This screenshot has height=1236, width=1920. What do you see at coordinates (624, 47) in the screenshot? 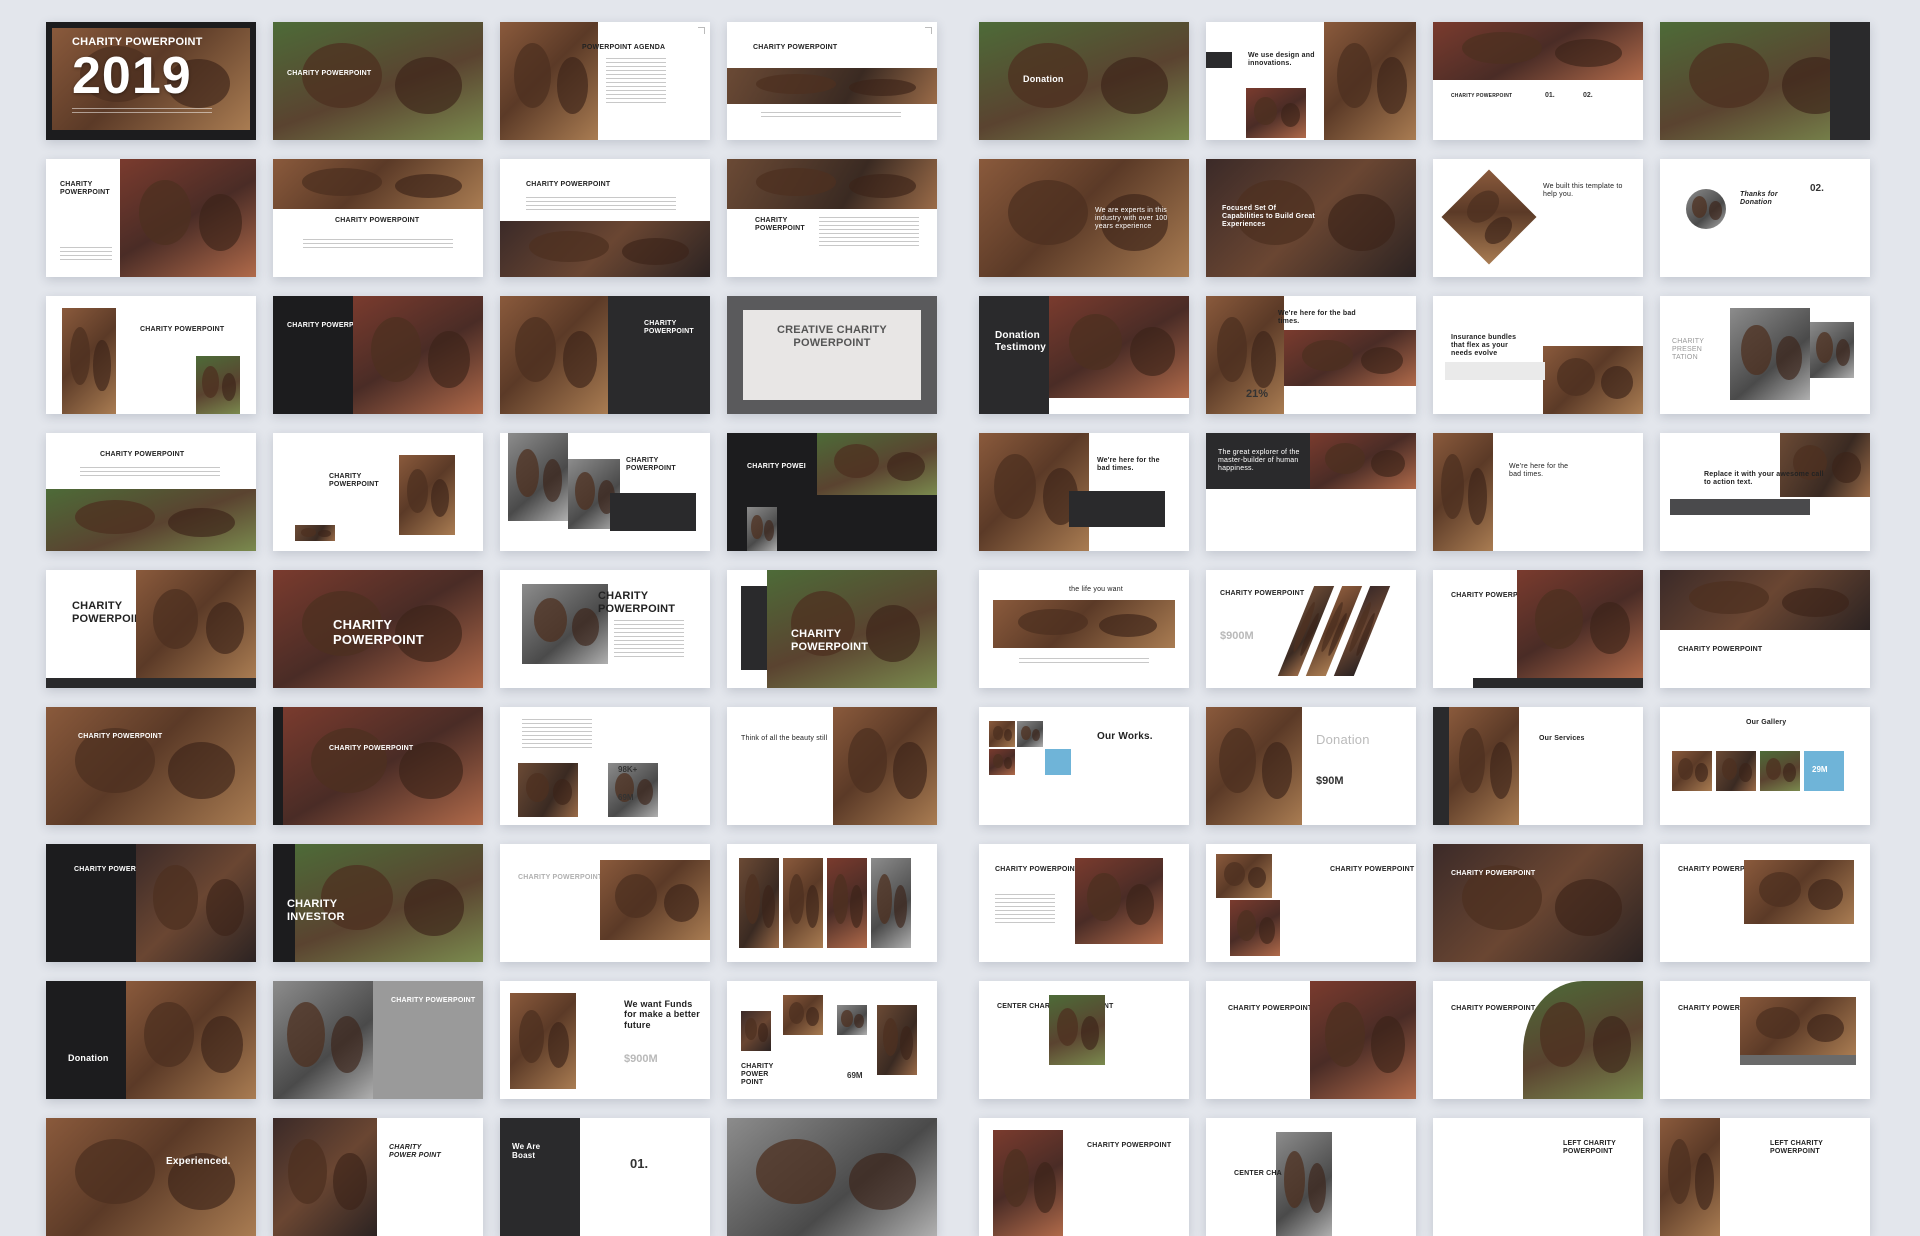
I see `slide-title: POWERPOINT AGENDA` at bounding box center [624, 47].